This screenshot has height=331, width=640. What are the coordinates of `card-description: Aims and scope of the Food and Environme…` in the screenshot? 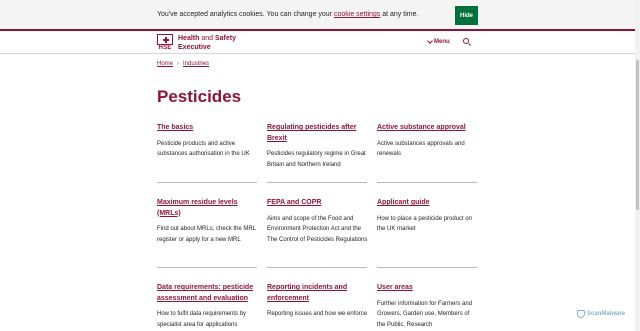 It's located at (317, 229).